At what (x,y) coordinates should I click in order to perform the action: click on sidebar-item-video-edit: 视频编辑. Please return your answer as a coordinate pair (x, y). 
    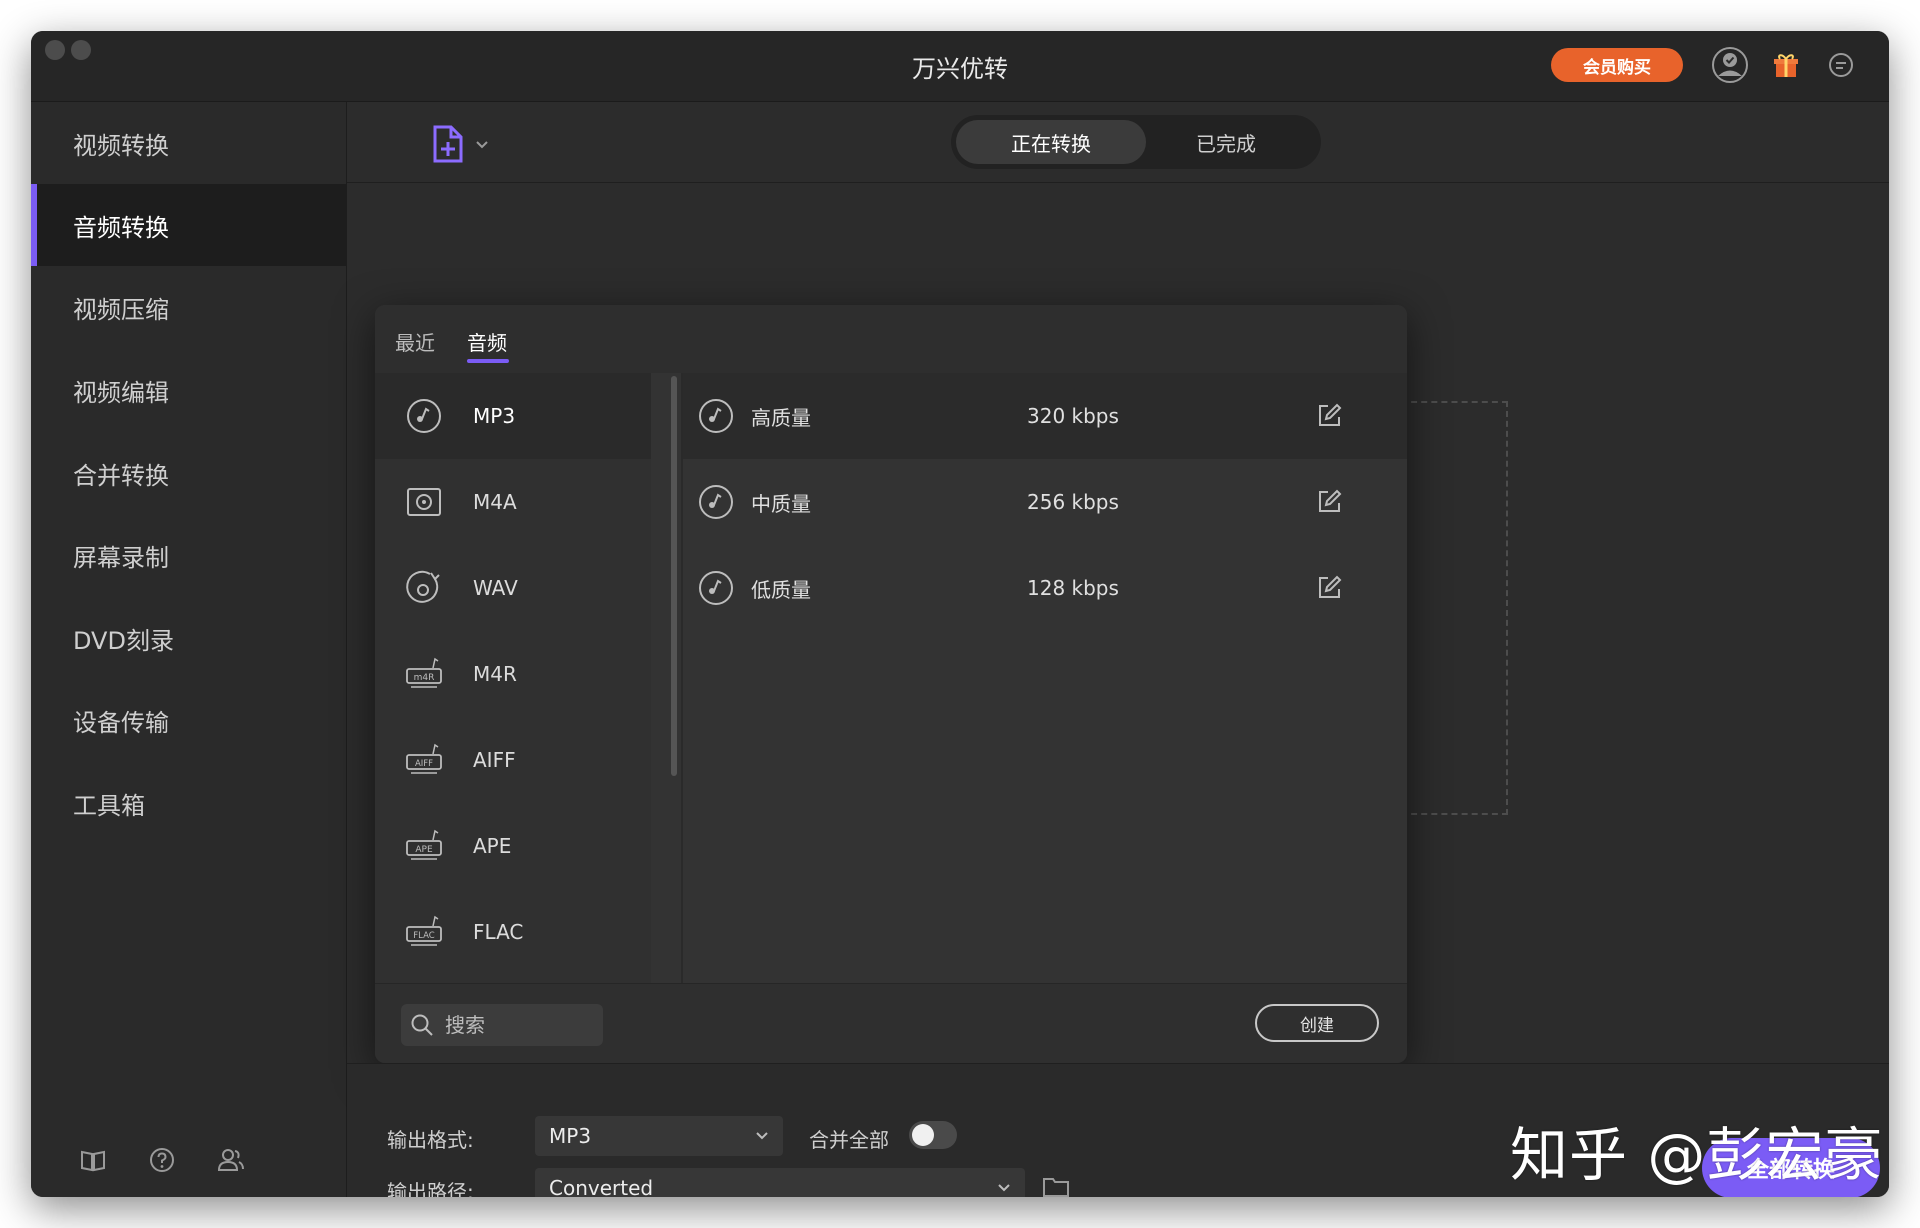
    Looking at the image, I should click on (188, 390).